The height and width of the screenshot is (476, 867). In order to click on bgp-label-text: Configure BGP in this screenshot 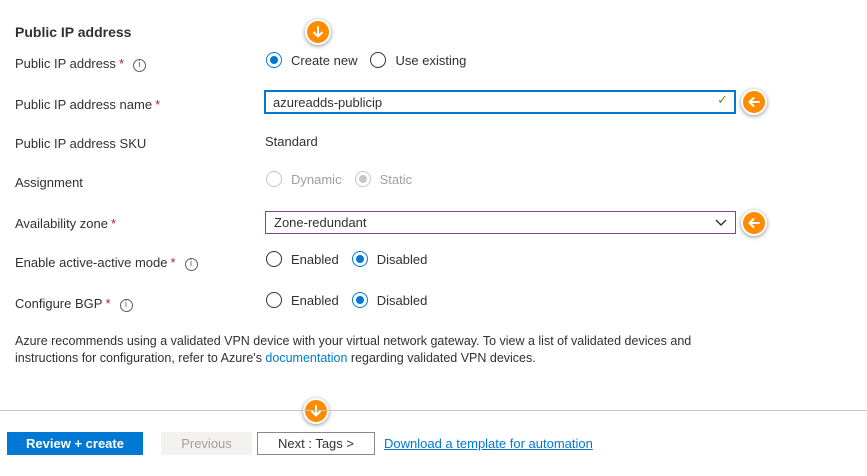, I will do `click(59, 303)`.